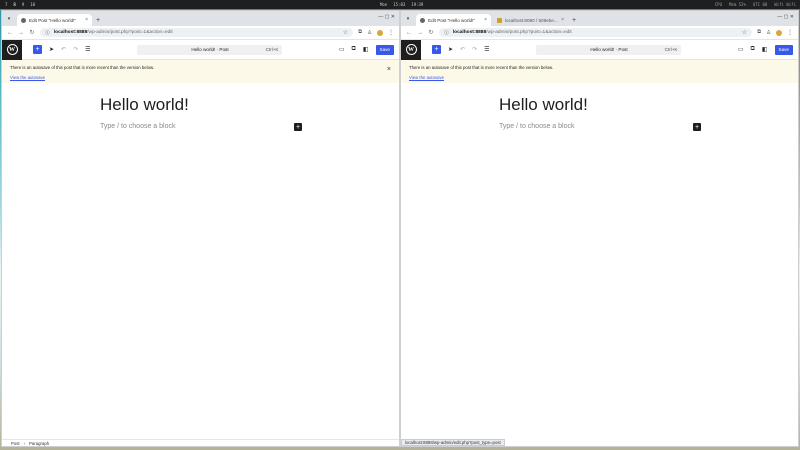 Image resolution: width=800 pixels, height=450 pixels. What do you see at coordinates (417, 4) in the screenshot?
I see `clock-time-2: 19:39` at bounding box center [417, 4].